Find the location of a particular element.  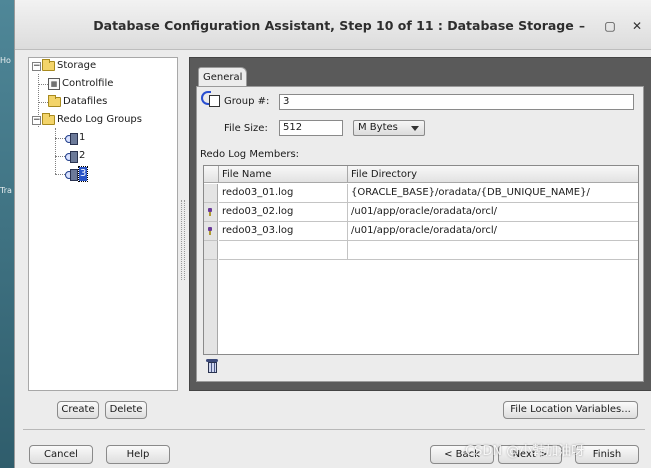

chevron-down-icon is located at coordinates (415, 128).